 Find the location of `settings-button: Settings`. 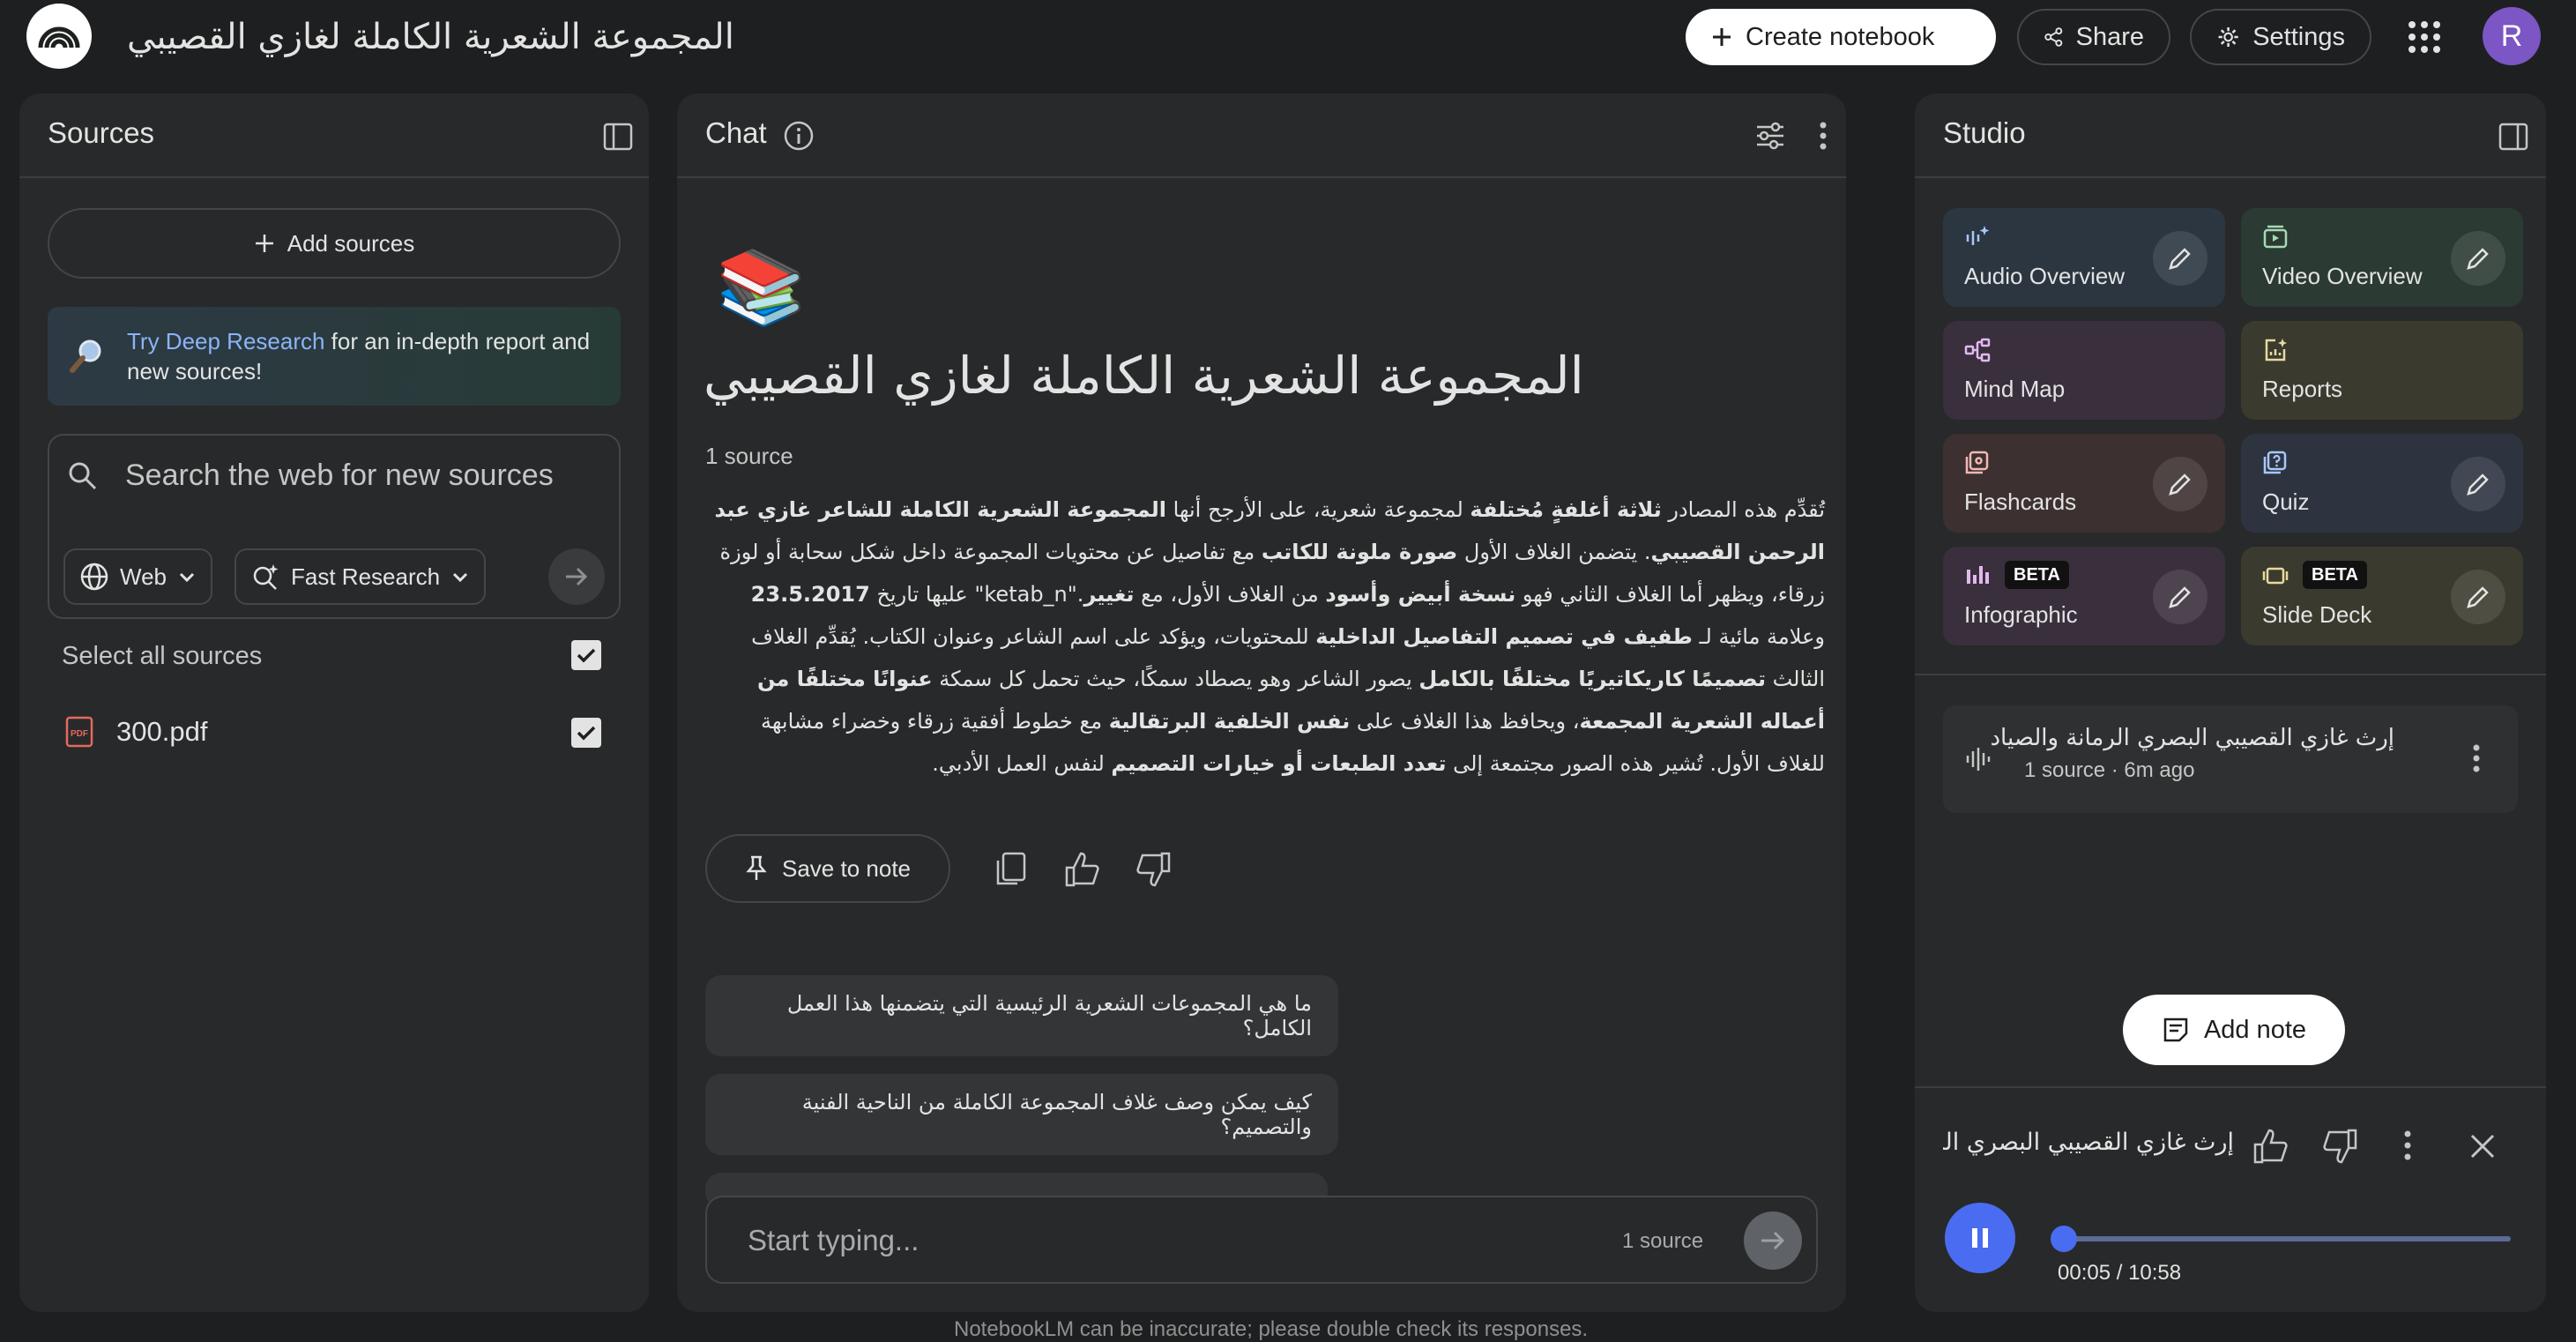

settings-button: Settings is located at coordinates (2281, 37).